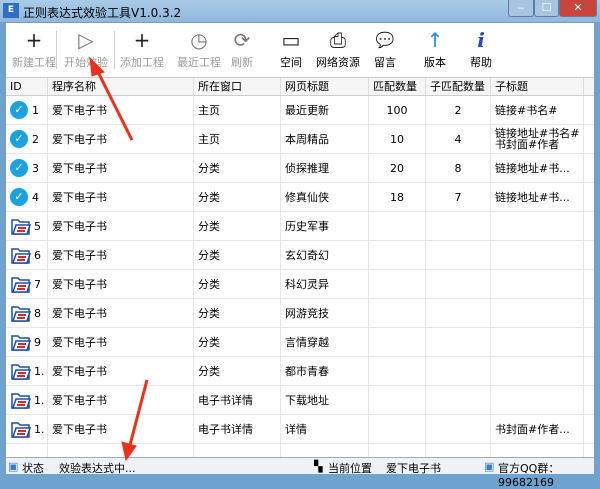 This screenshot has width=600, height=489. Describe the element at coordinates (325, 429) in the screenshot. I see `cell-title: 详情` at that location.